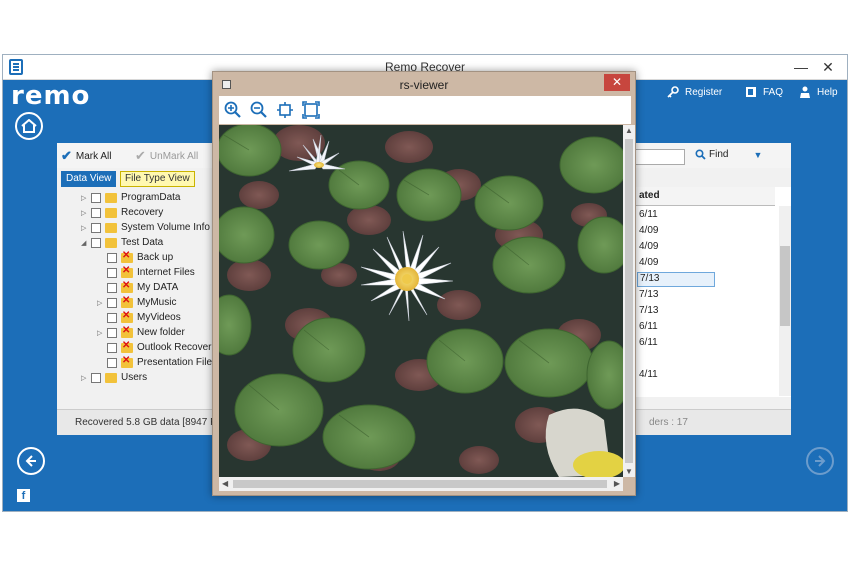 Image resolution: width=850 pixels, height=567 pixels. I want to click on tree-item: ▷ MyMusic, so click(136, 302).